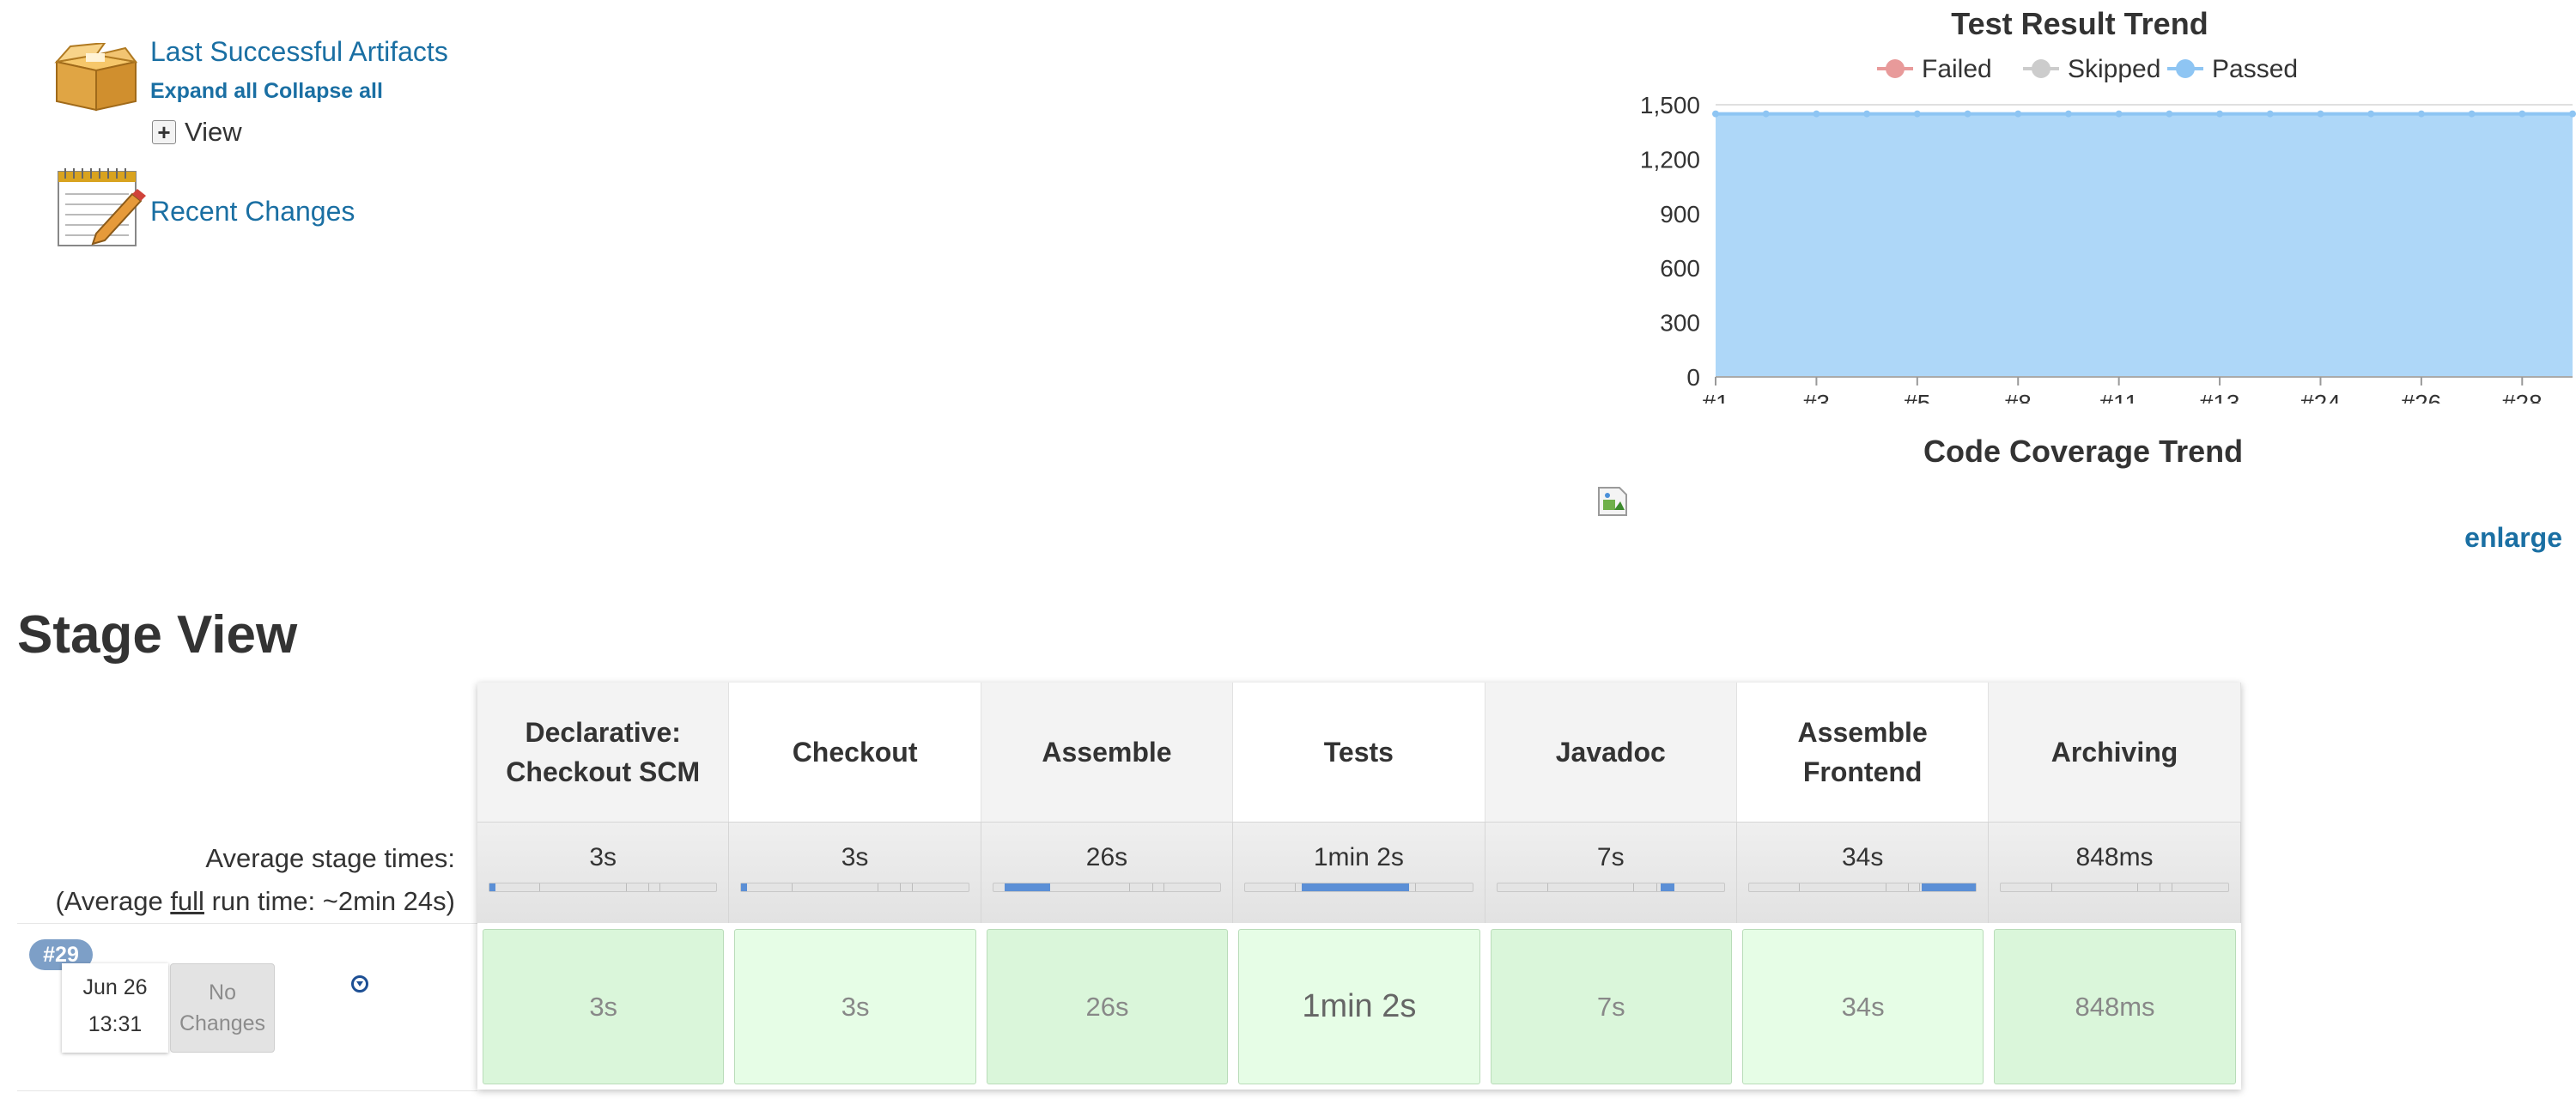  What do you see at coordinates (2513, 538) in the screenshot?
I see `enlarge-link: enlarge` at bounding box center [2513, 538].